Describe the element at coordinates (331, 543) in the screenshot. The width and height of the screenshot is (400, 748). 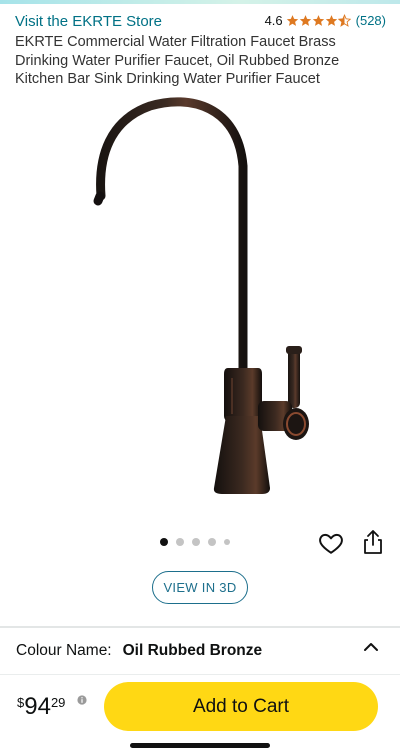
I see `heart-icon` at that location.